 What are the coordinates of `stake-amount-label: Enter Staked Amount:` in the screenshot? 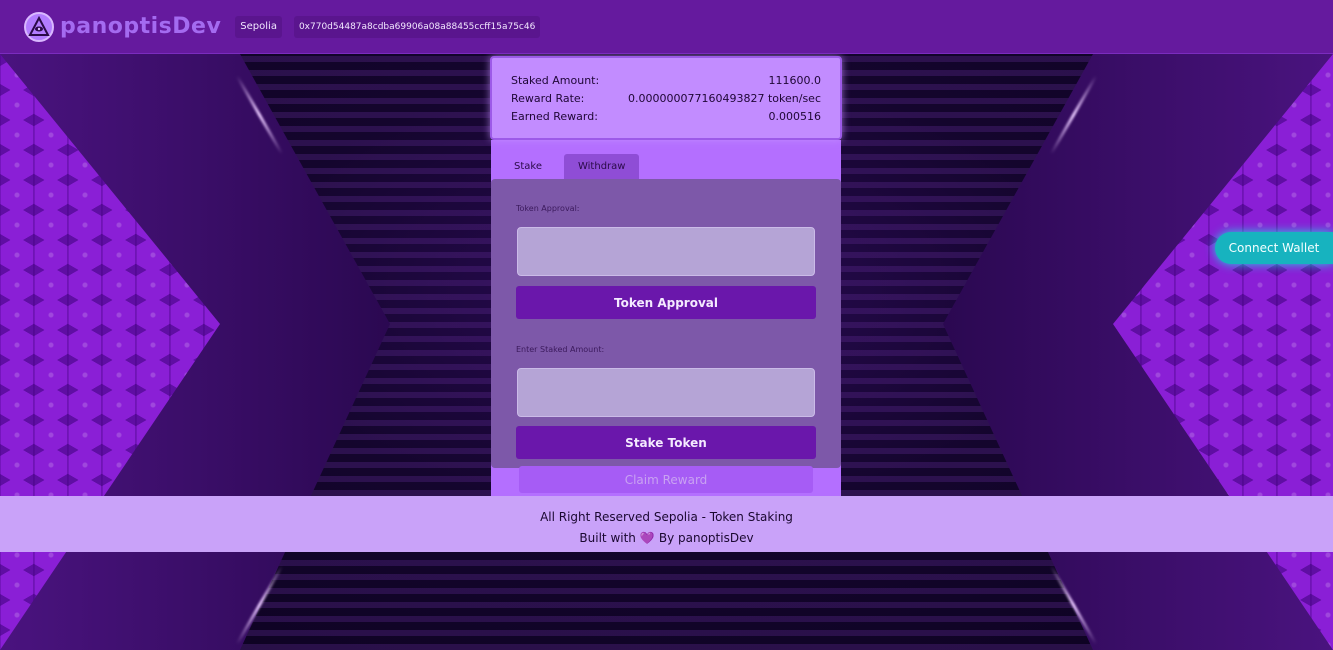 It's located at (560, 349).